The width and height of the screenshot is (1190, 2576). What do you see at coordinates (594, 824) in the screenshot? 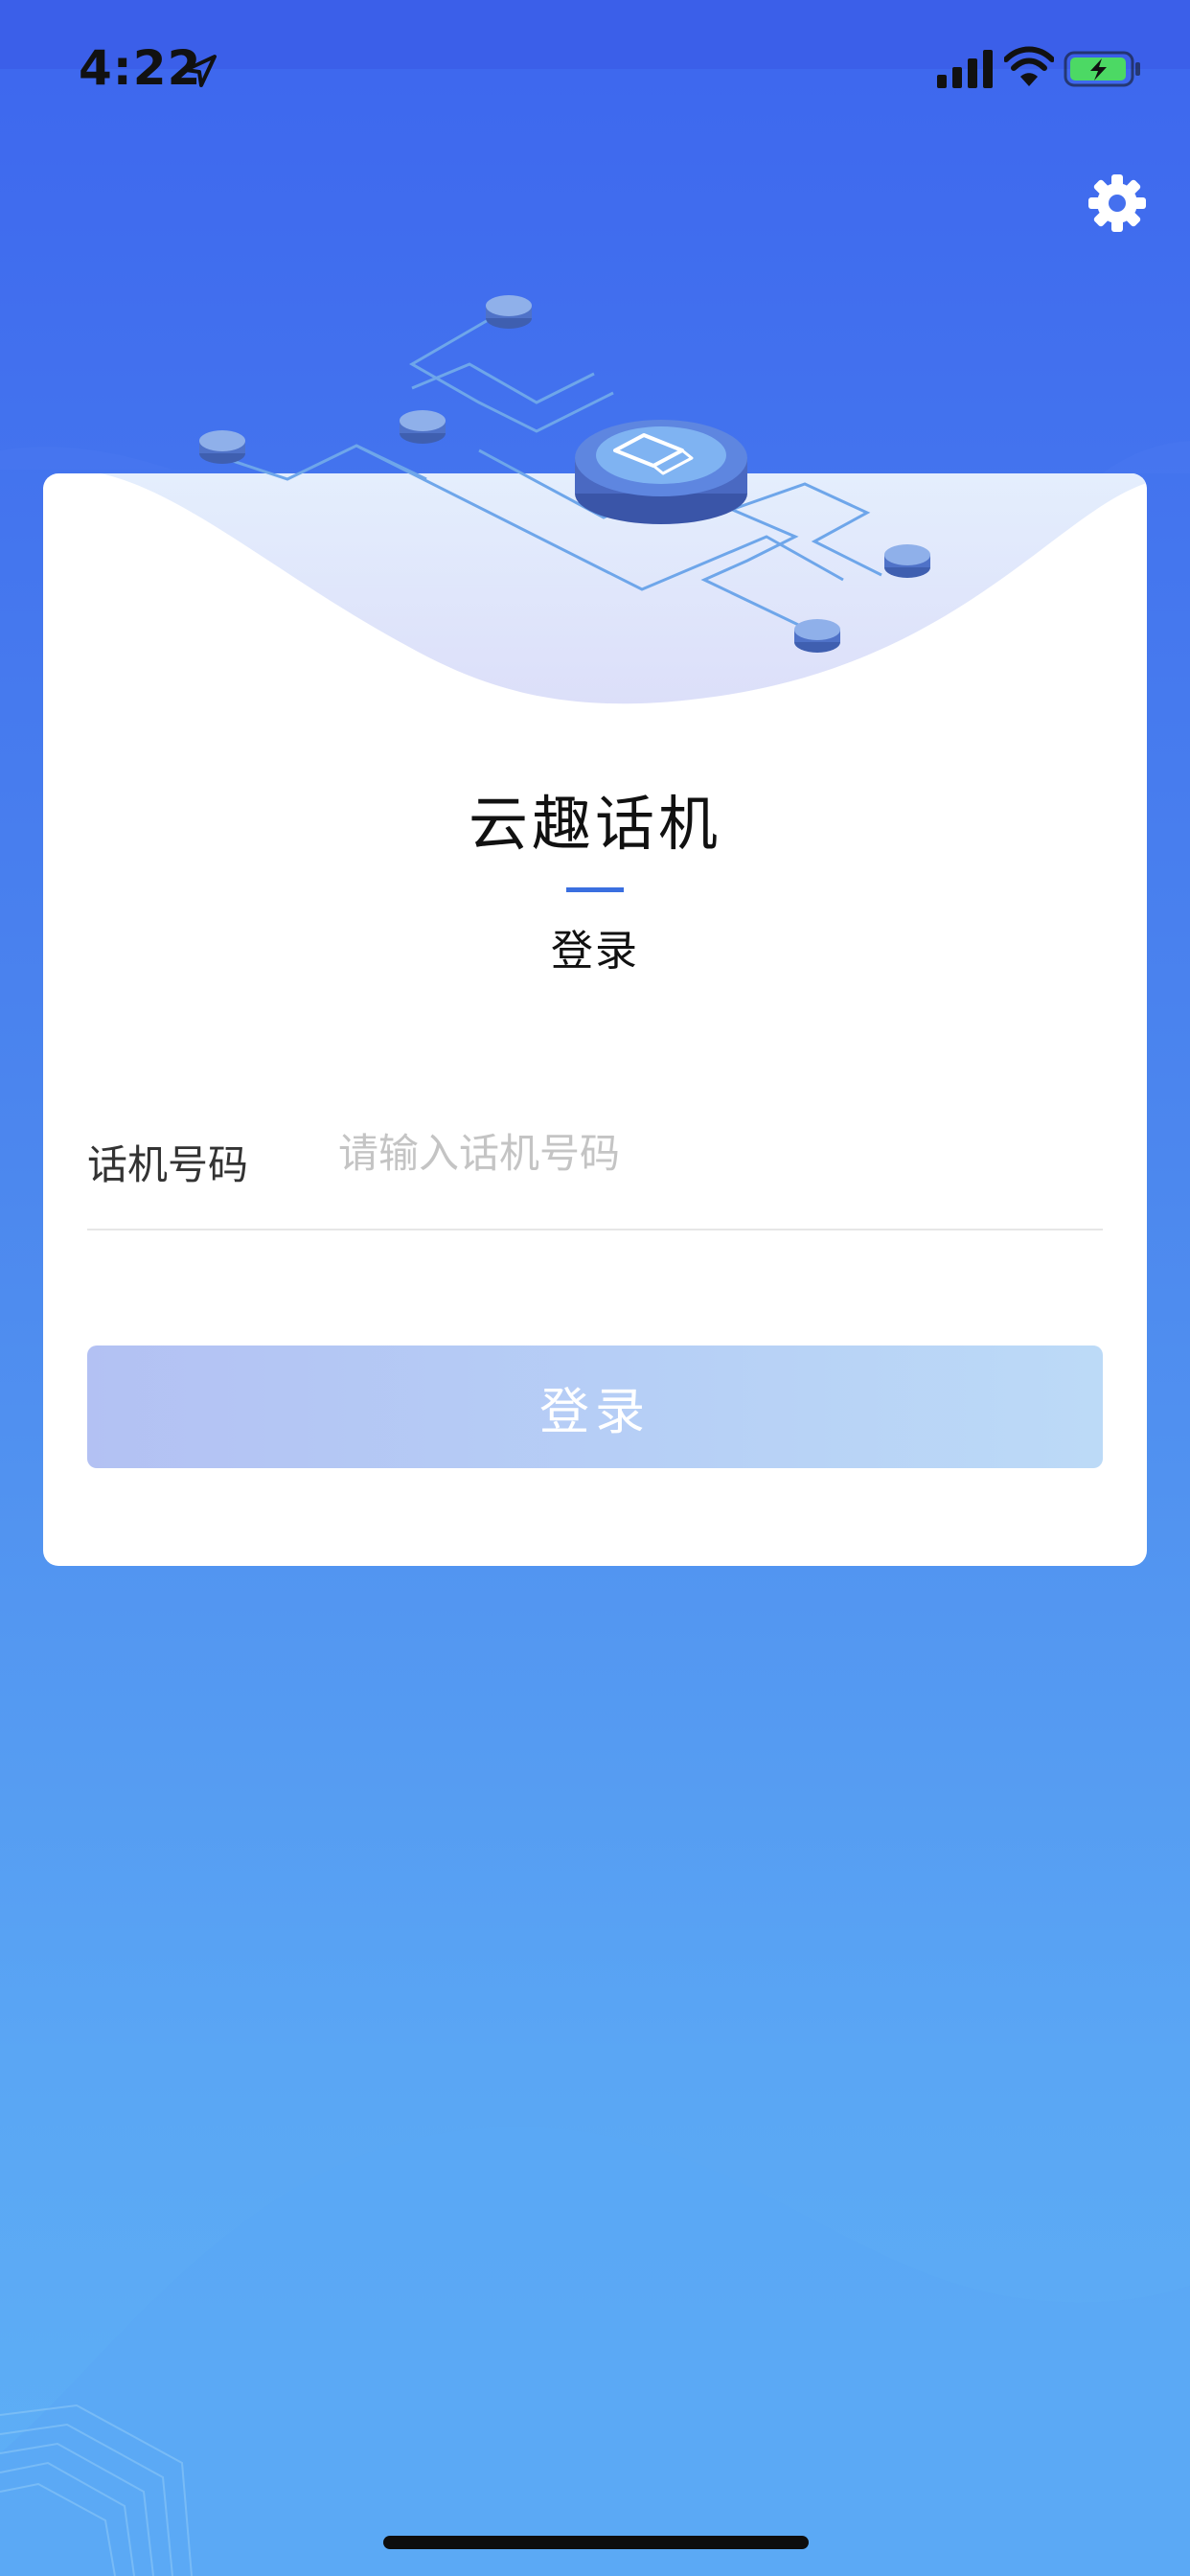
I see `app-title: 云趣话机` at bounding box center [594, 824].